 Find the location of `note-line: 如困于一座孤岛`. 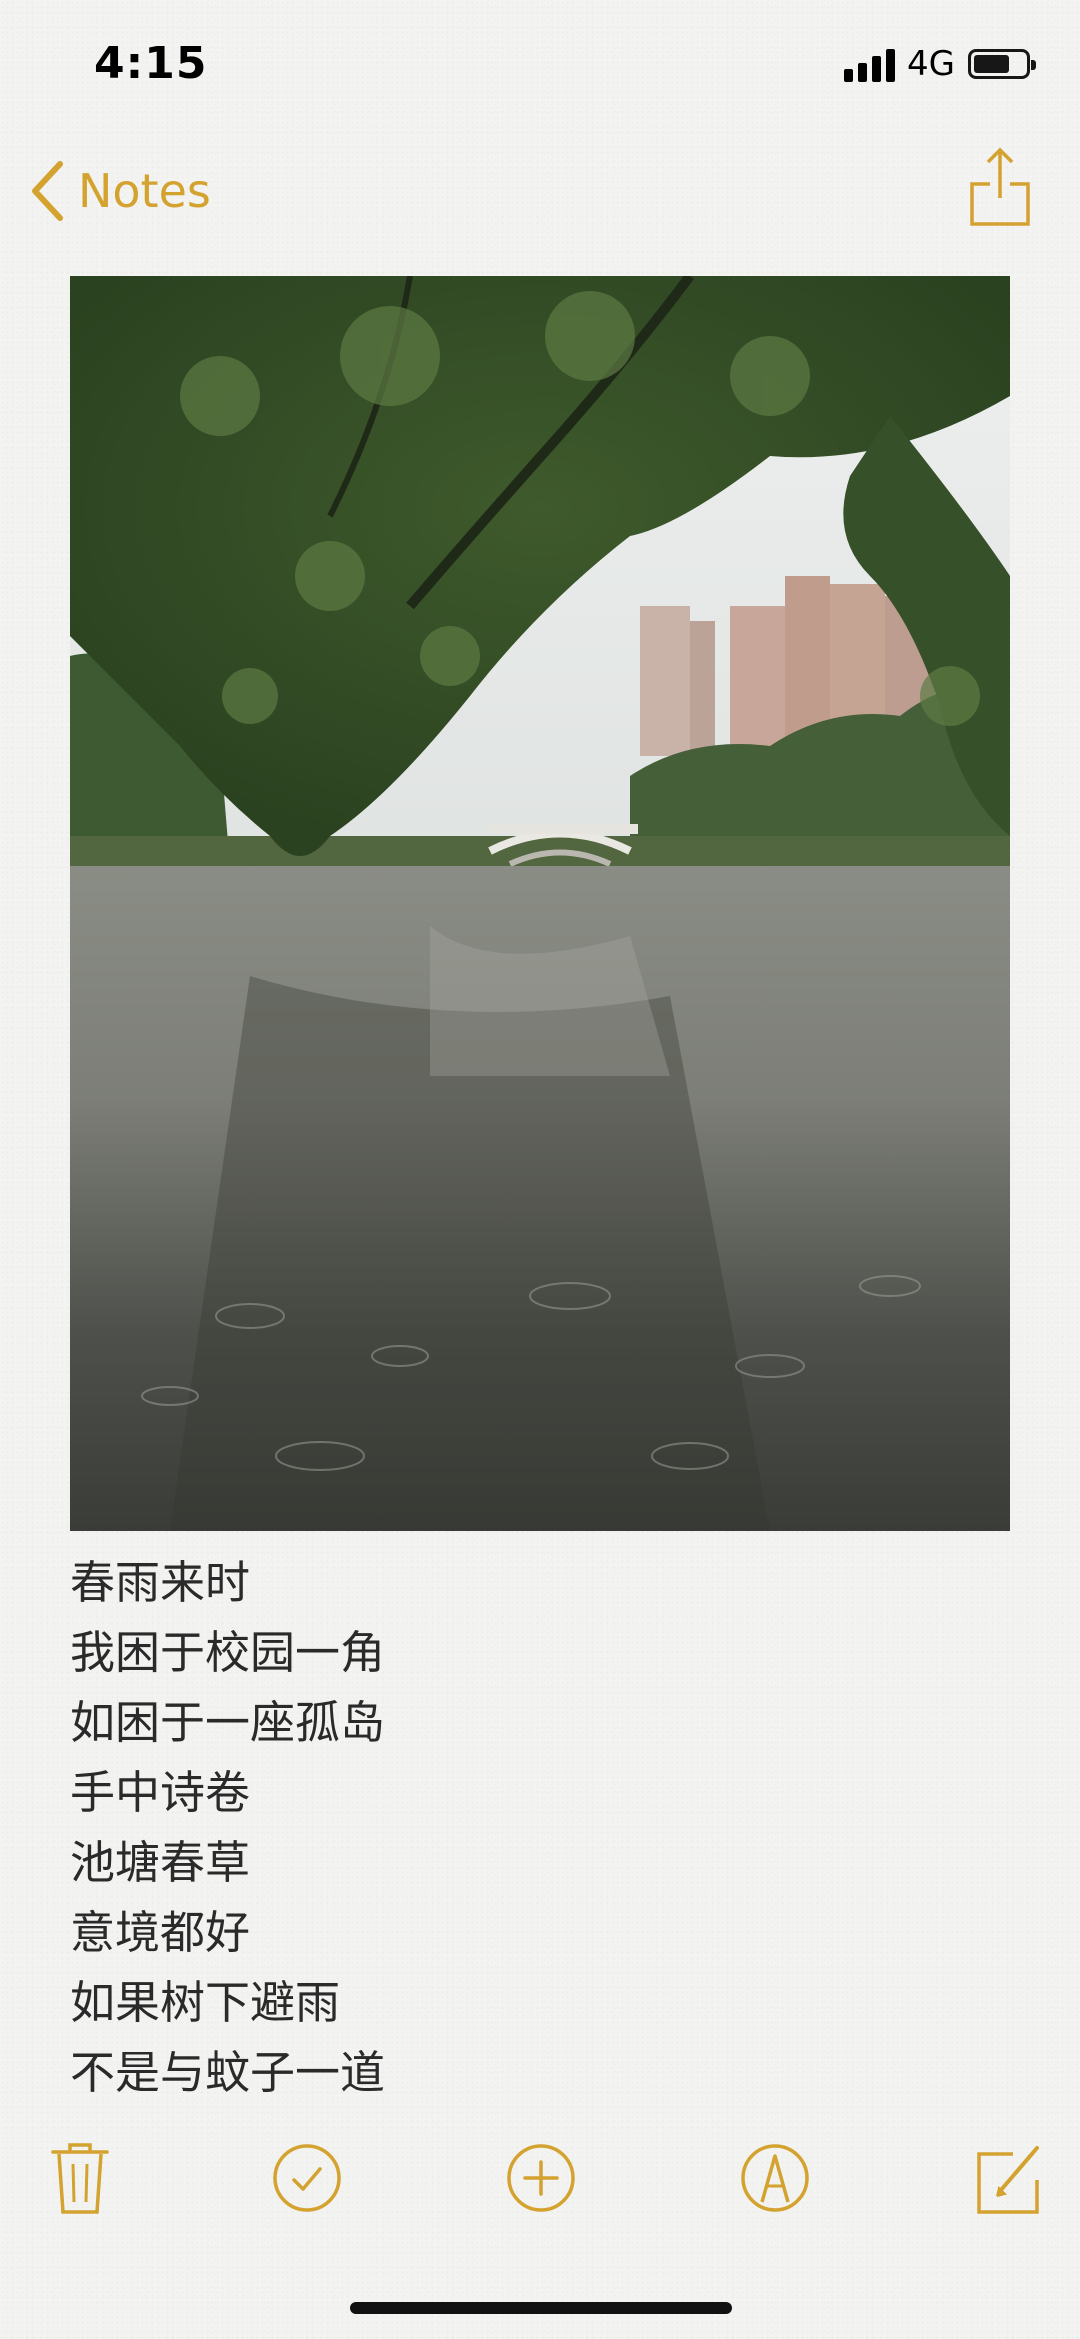

note-line: 如困于一座孤岛 is located at coordinates (540, 1723).